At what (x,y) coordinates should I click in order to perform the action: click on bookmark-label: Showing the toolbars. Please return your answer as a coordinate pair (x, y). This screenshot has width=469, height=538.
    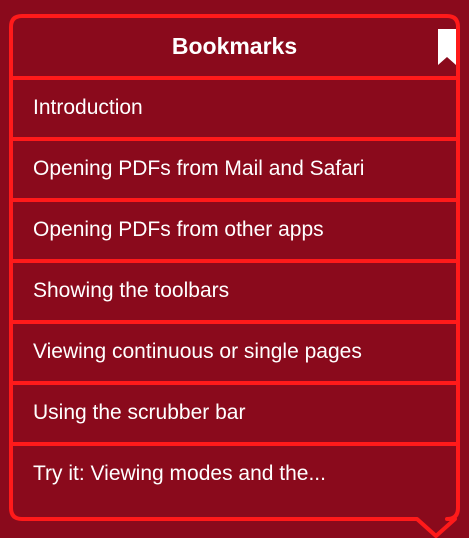
    Looking at the image, I should click on (131, 290).